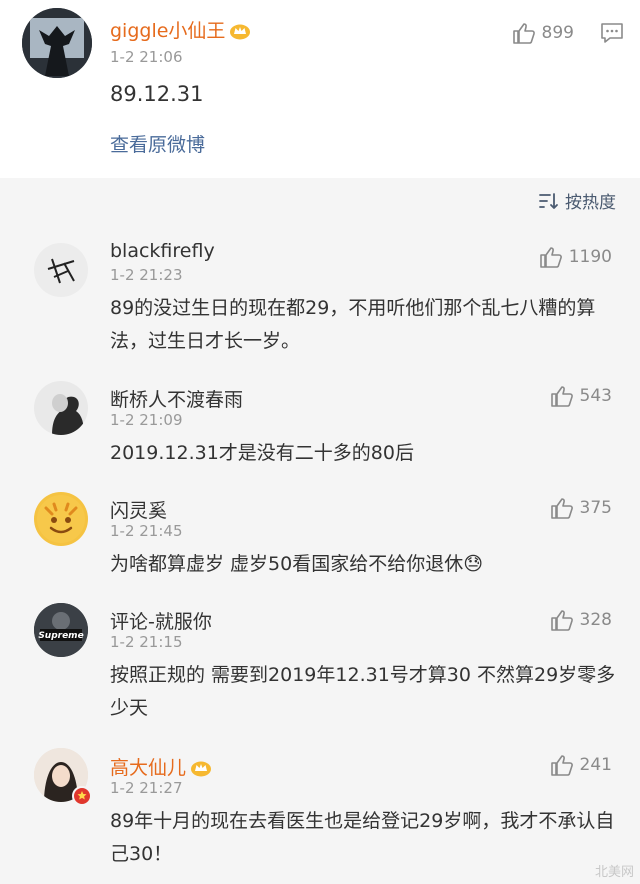 The width and height of the screenshot is (640, 884). What do you see at coordinates (146, 788) in the screenshot?
I see `comment-time: 1-2 21:27` at bounding box center [146, 788].